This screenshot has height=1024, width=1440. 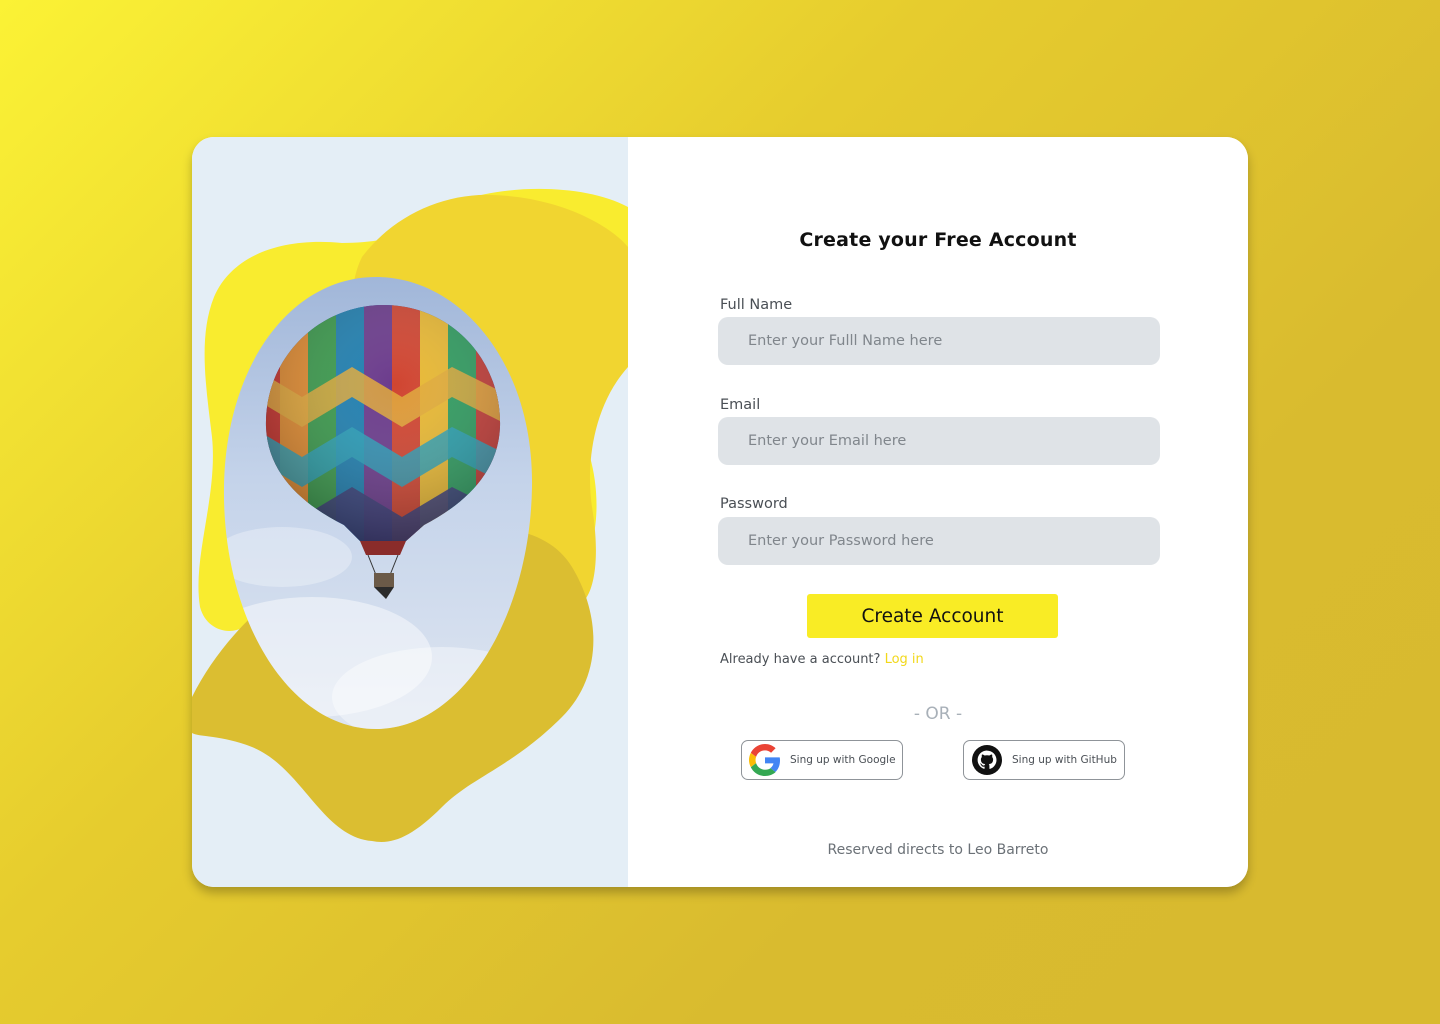 What do you see at coordinates (938, 240) in the screenshot?
I see `form-title: Create your Free Account` at bounding box center [938, 240].